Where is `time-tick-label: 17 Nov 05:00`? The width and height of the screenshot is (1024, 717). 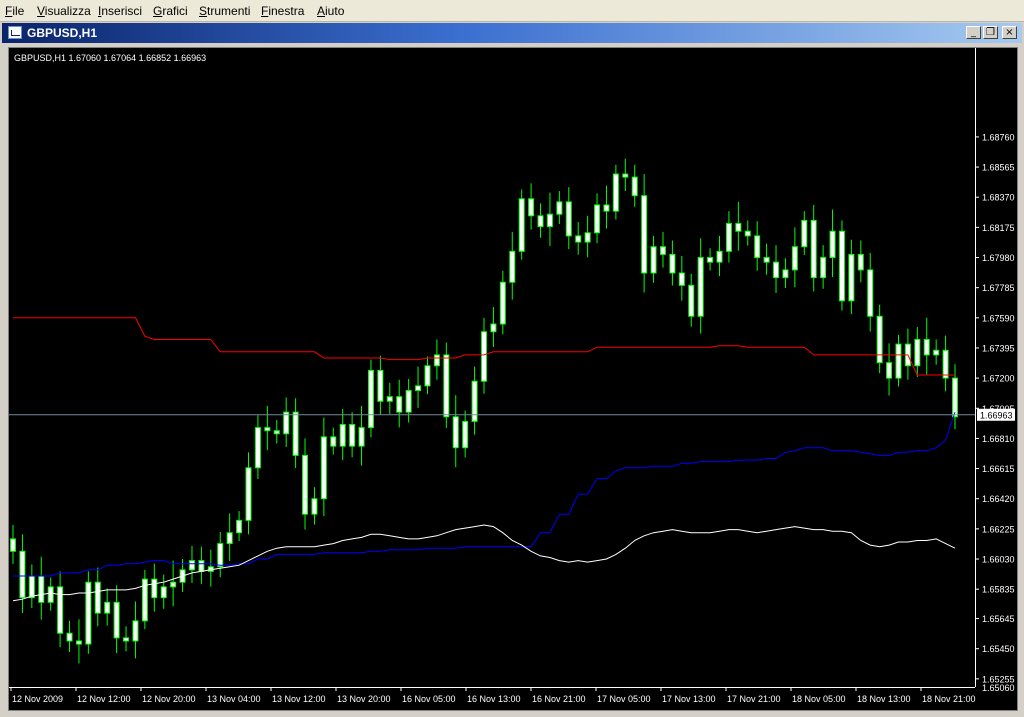 time-tick-label: 17 Nov 05:00 is located at coordinates (624, 699).